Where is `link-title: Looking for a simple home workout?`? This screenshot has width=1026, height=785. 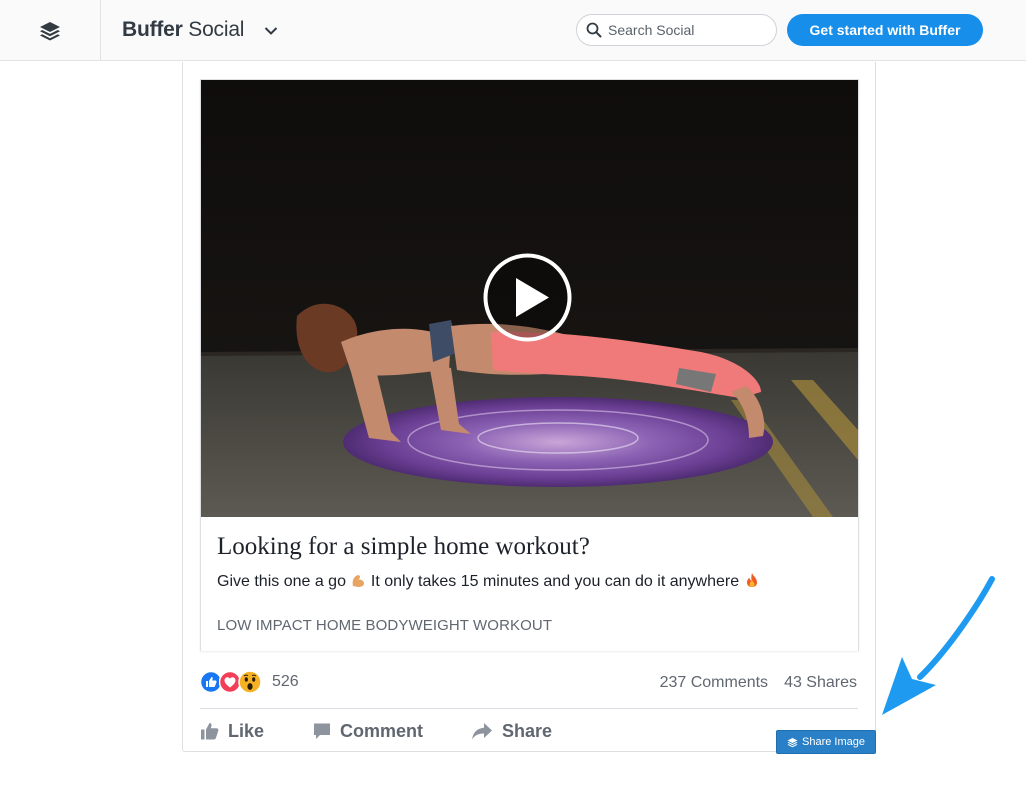
link-title: Looking for a simple home workout? is located at coordinates (403, 547).